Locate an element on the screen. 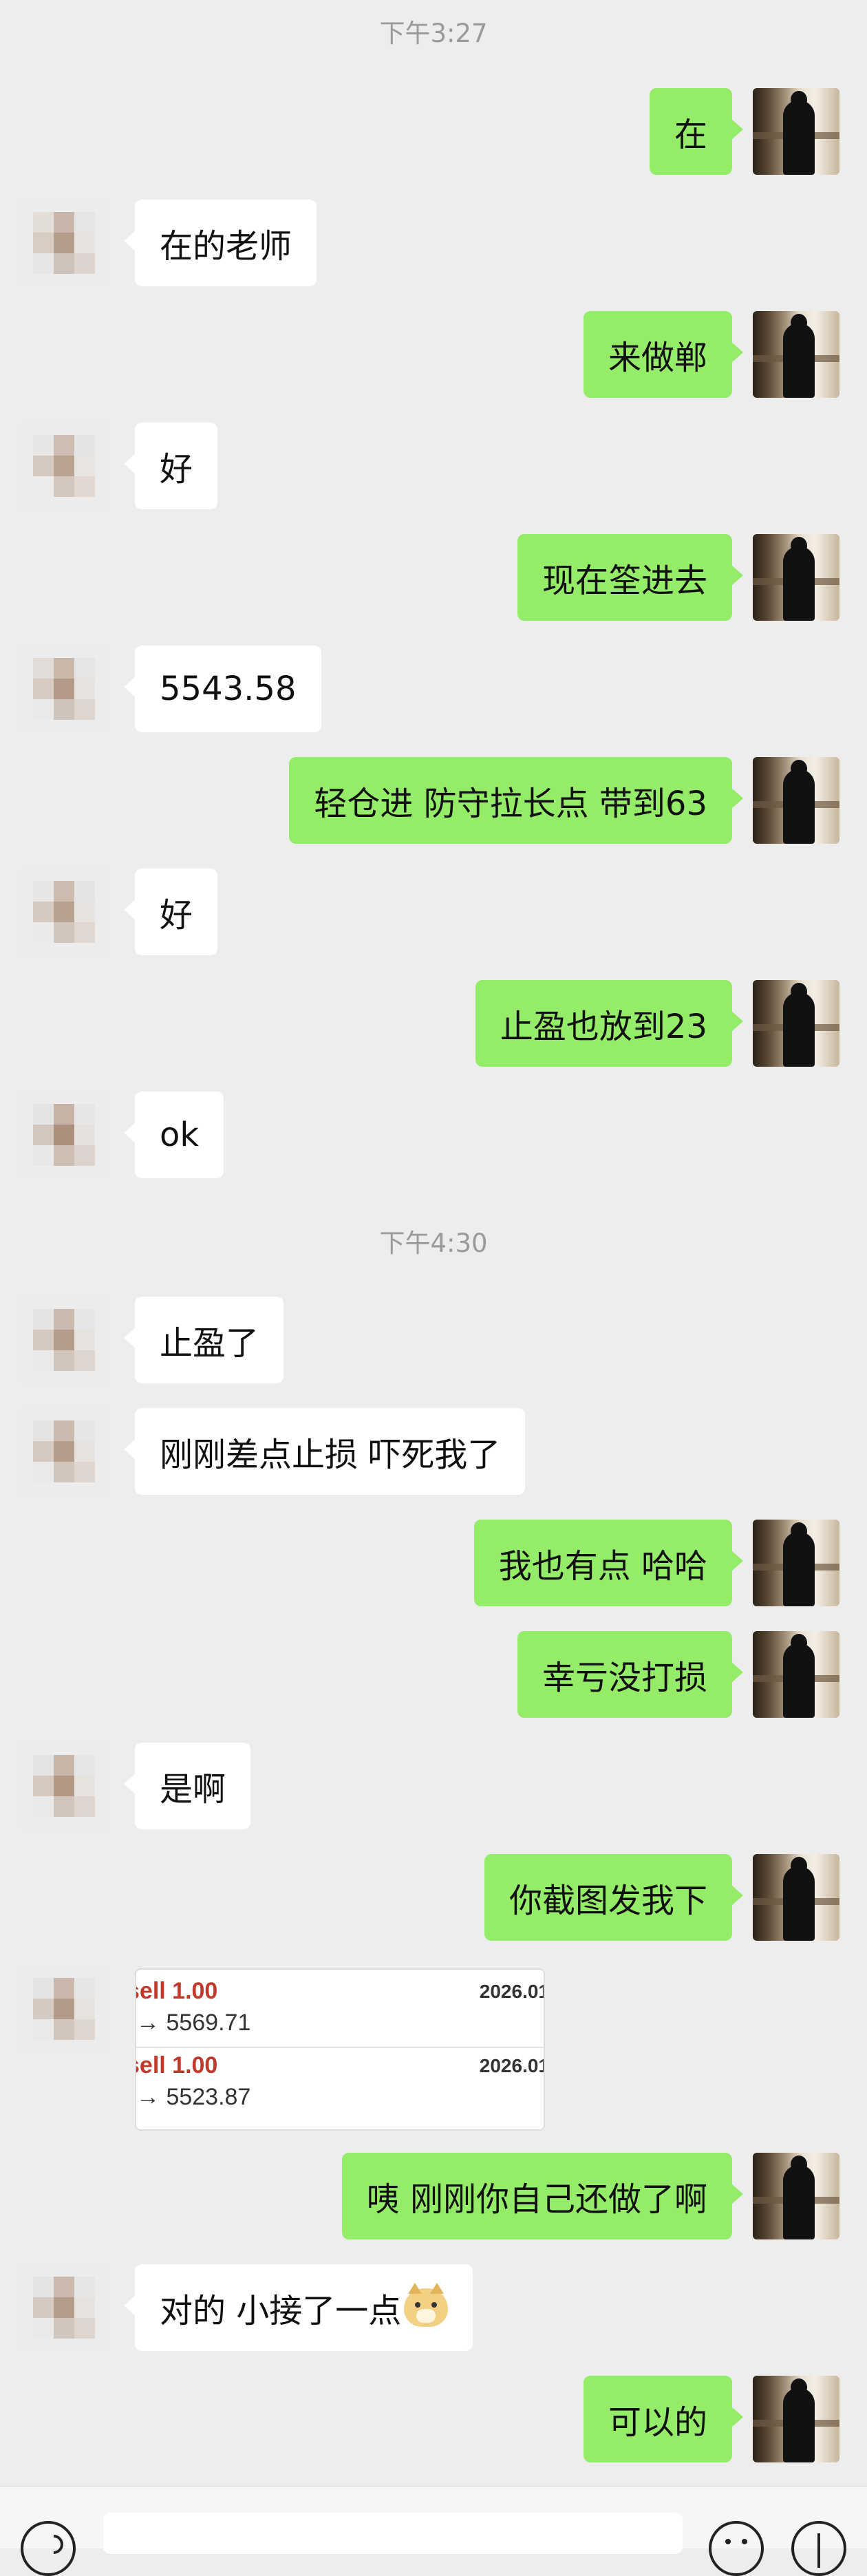 Image resolution: width=867 pixels, height=2576 pixels. timestamp: 下午4:30 is located at coordinates (433, 1243).